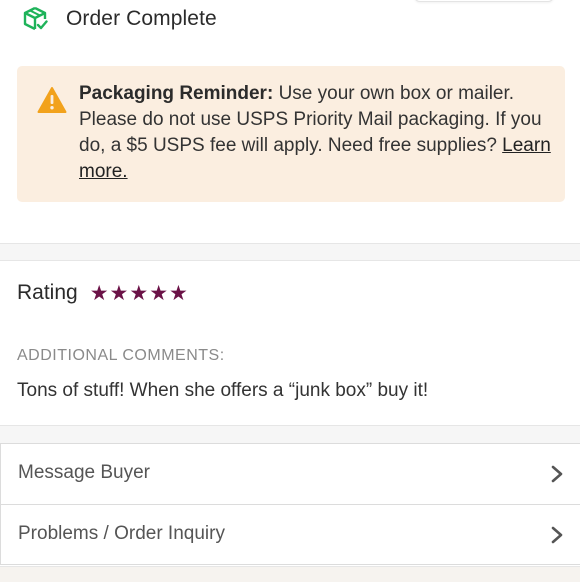 The width and height of the screenshot is (580, 582). Describe the element at coordinates (47, 292) in the screenshot. I see `rating-label: Rating` at that location.